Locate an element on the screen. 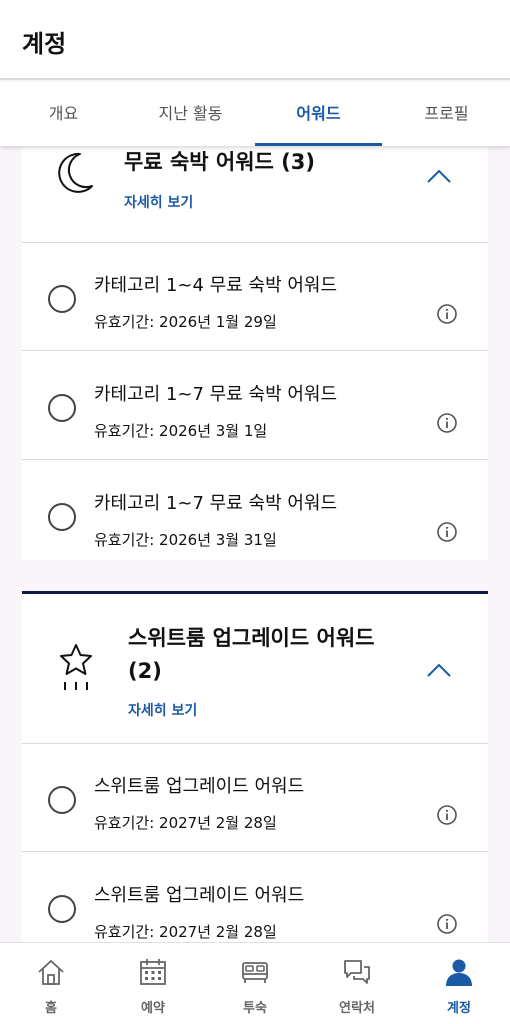 This screenshot has width=510, height=1024. award-item-title: 카테고리 1~4 무료 숙박 어워드 is located at coordinates (216, 285).